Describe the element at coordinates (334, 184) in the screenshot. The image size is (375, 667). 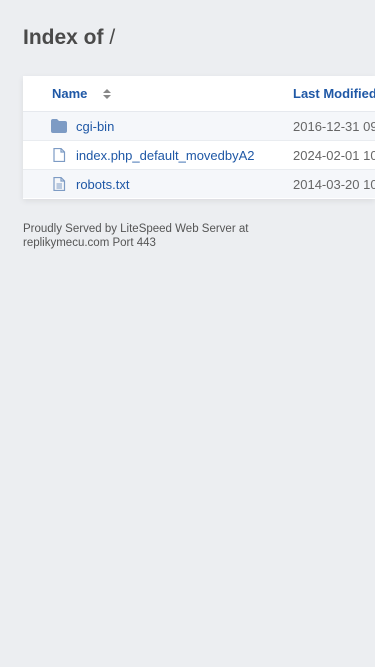
I see `file-date: 2014-03-20 10:00` at that location.